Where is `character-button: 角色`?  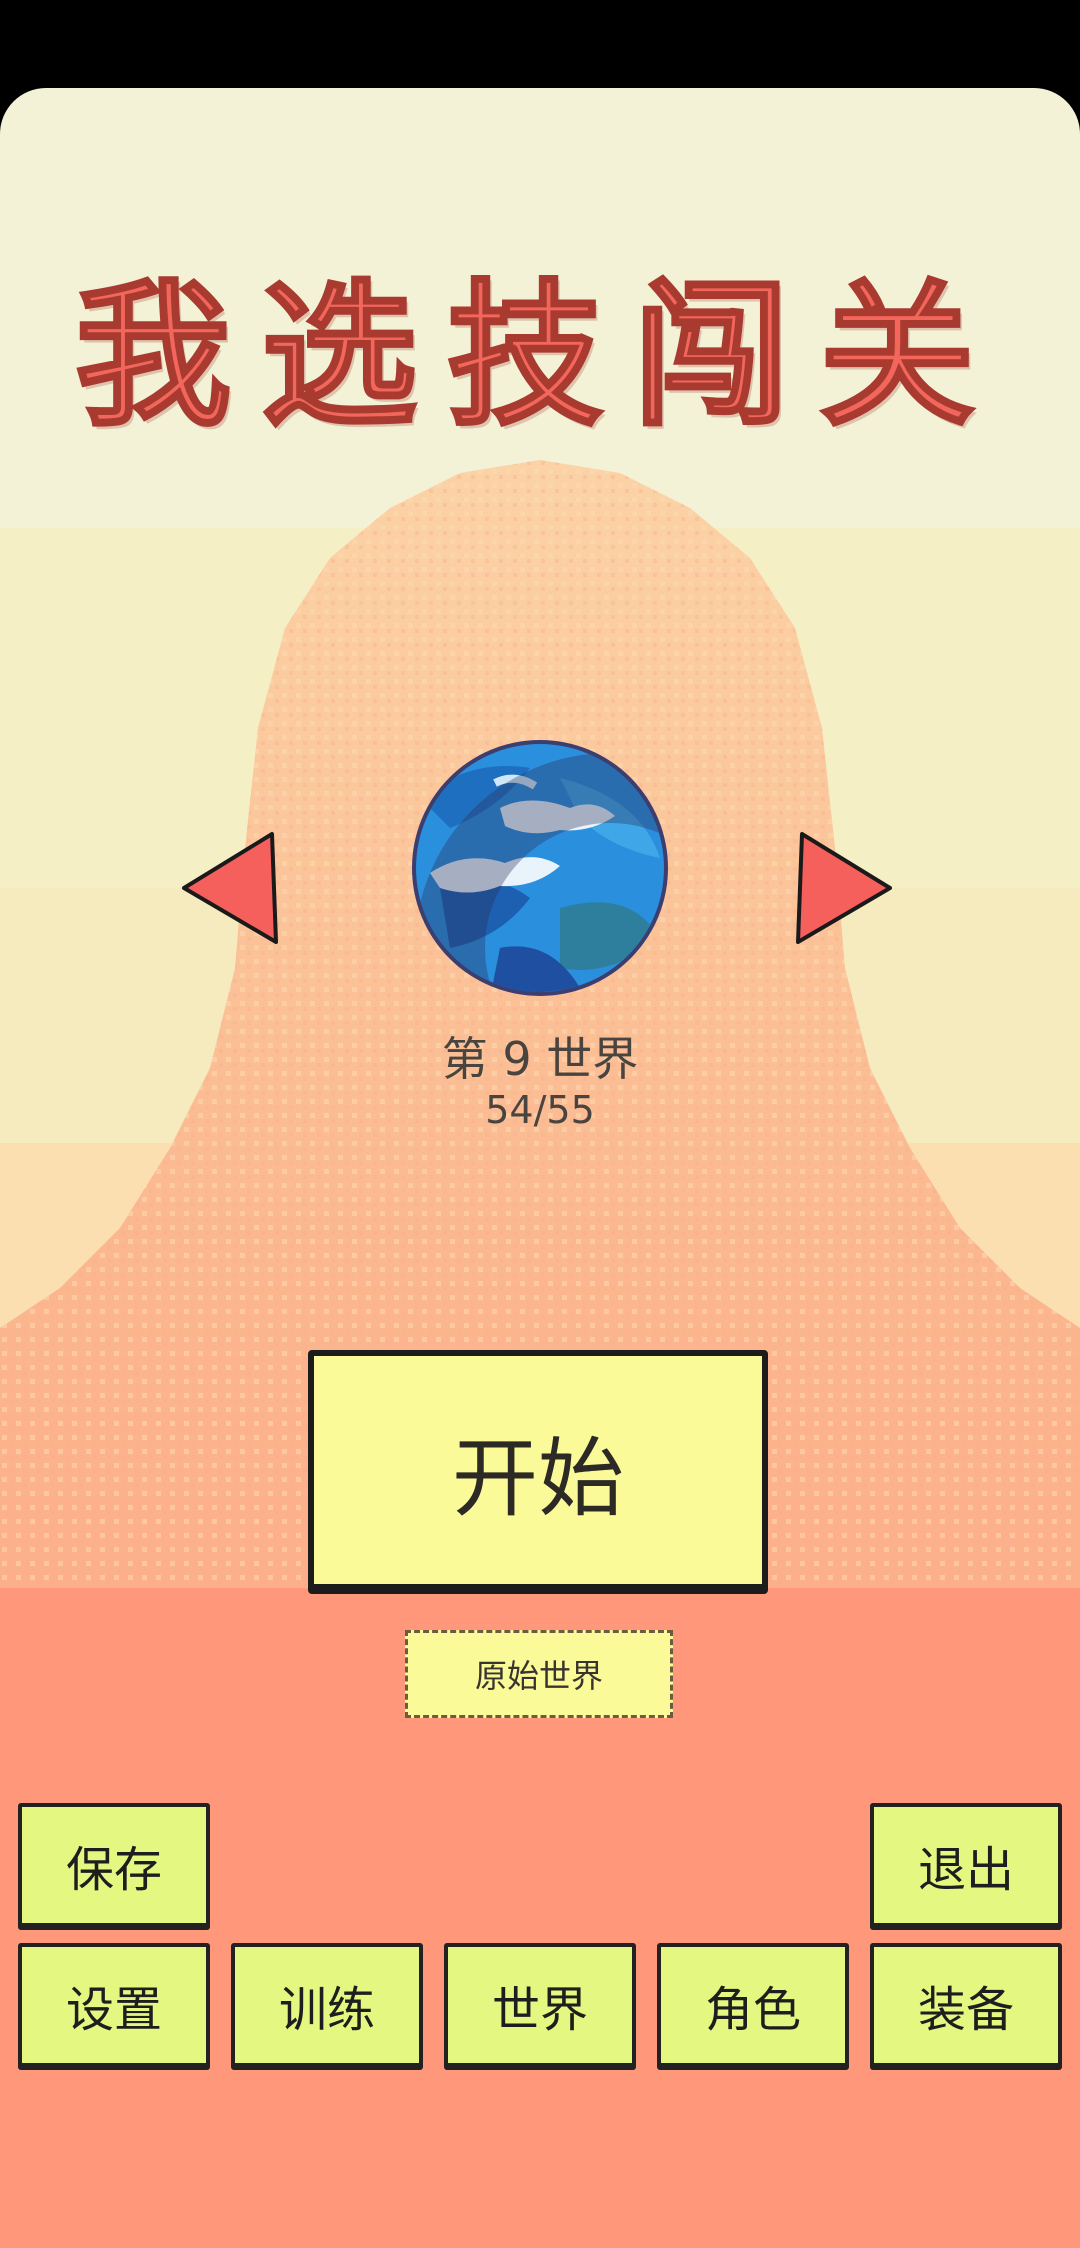
character-button: 角色 is located at coordinates (753, 2005).